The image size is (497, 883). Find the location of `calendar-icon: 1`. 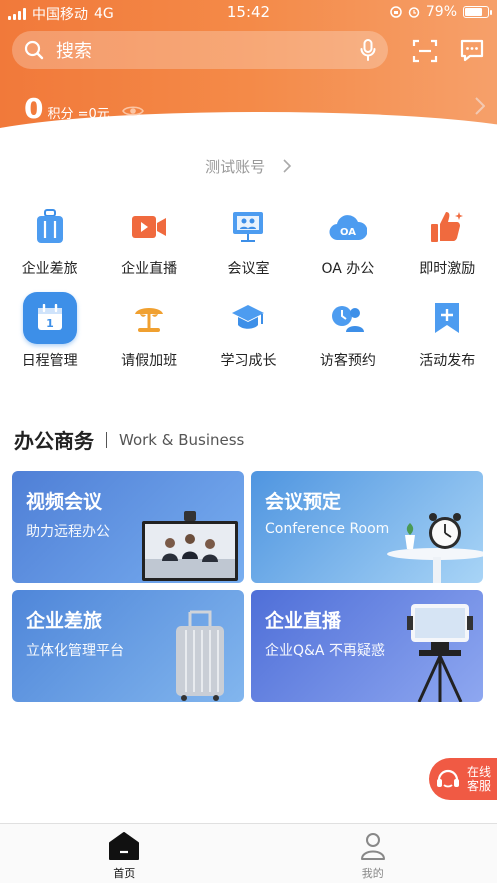

calendar-icon: 1 is located at coordinates (49, 318).